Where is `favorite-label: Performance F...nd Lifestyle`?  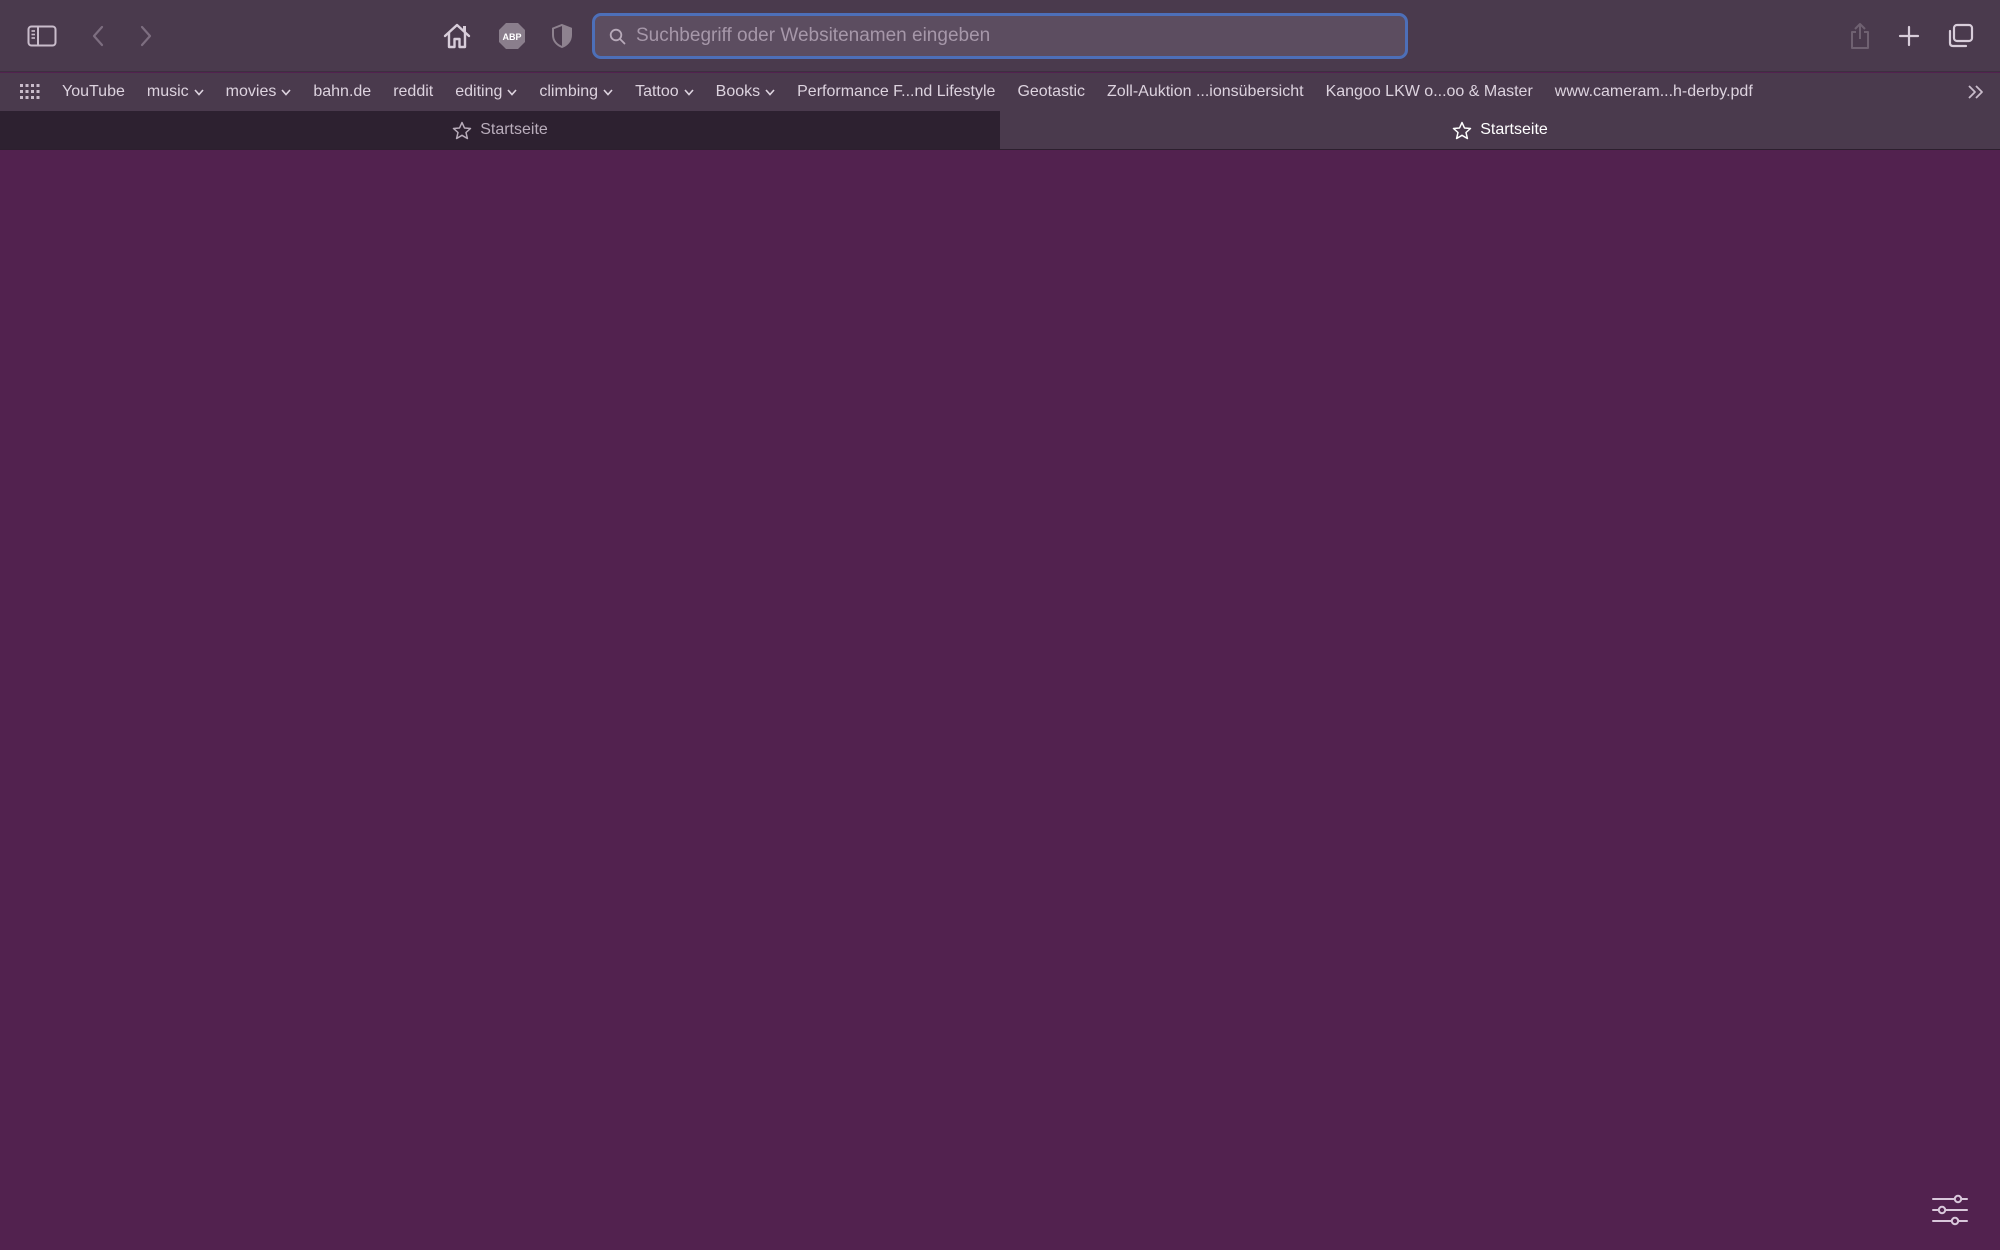
favorite-label: Performance F...nd Lifestyle is located at coordinates (896, 91).